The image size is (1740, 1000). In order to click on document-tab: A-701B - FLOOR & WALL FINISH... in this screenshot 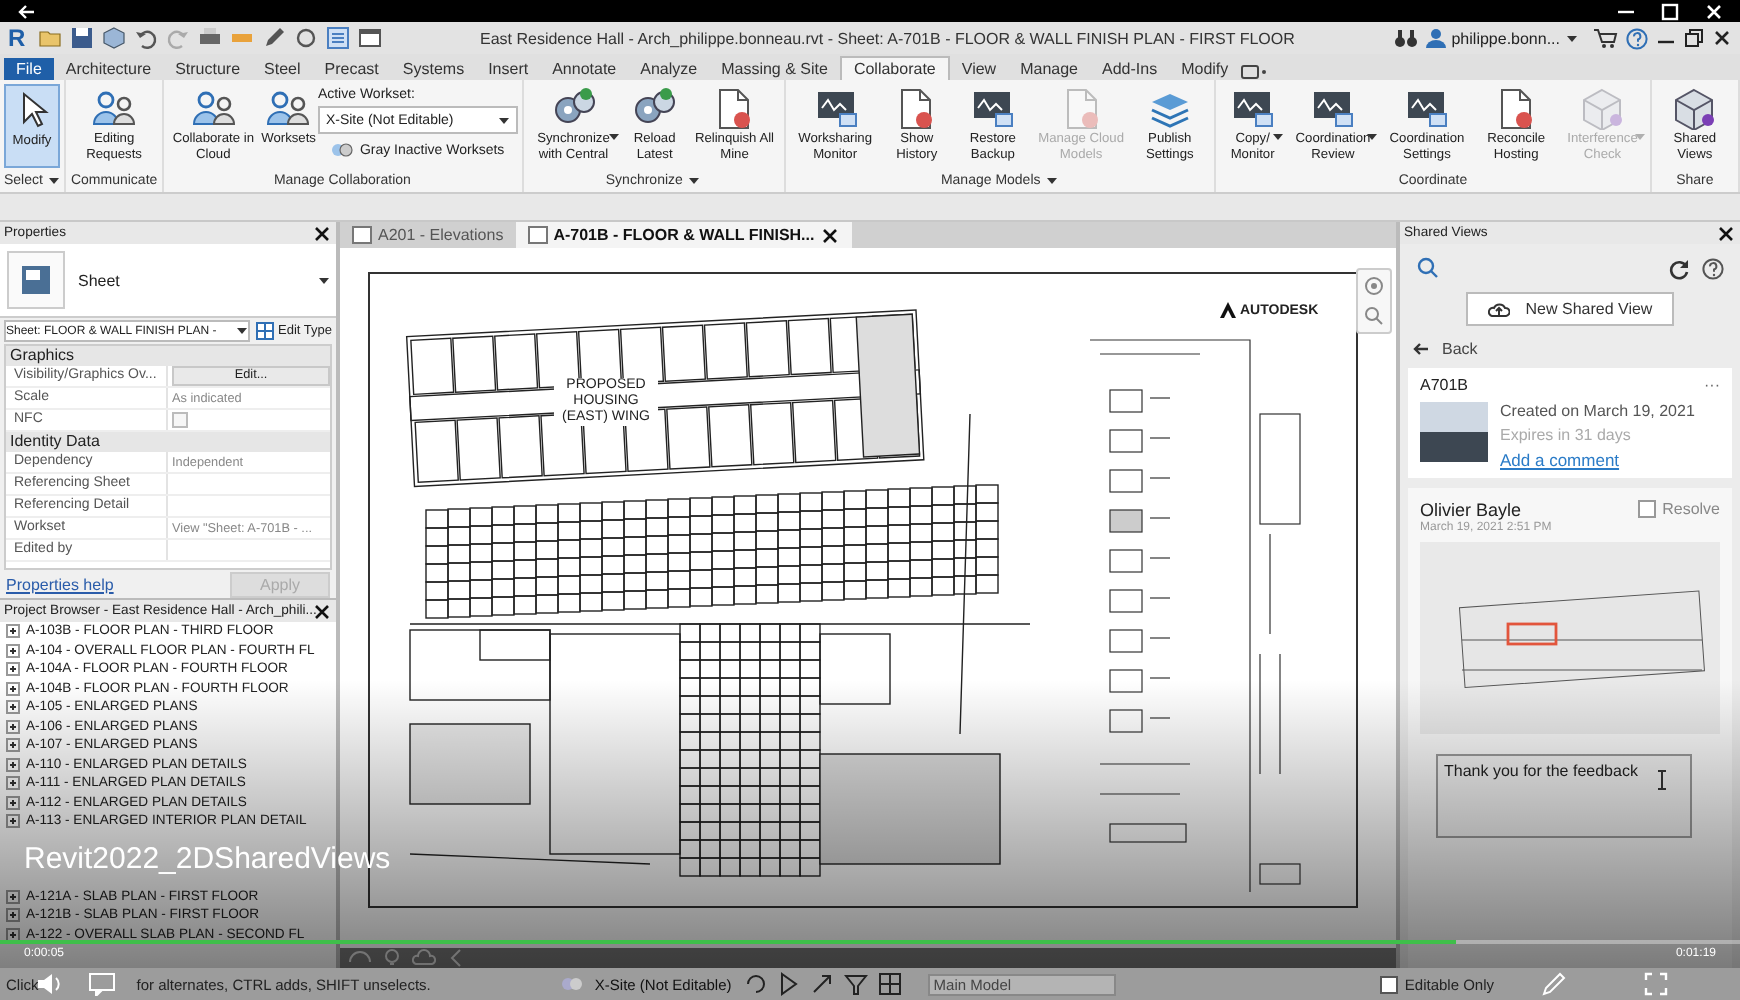, I will do `click(684, 235)`.